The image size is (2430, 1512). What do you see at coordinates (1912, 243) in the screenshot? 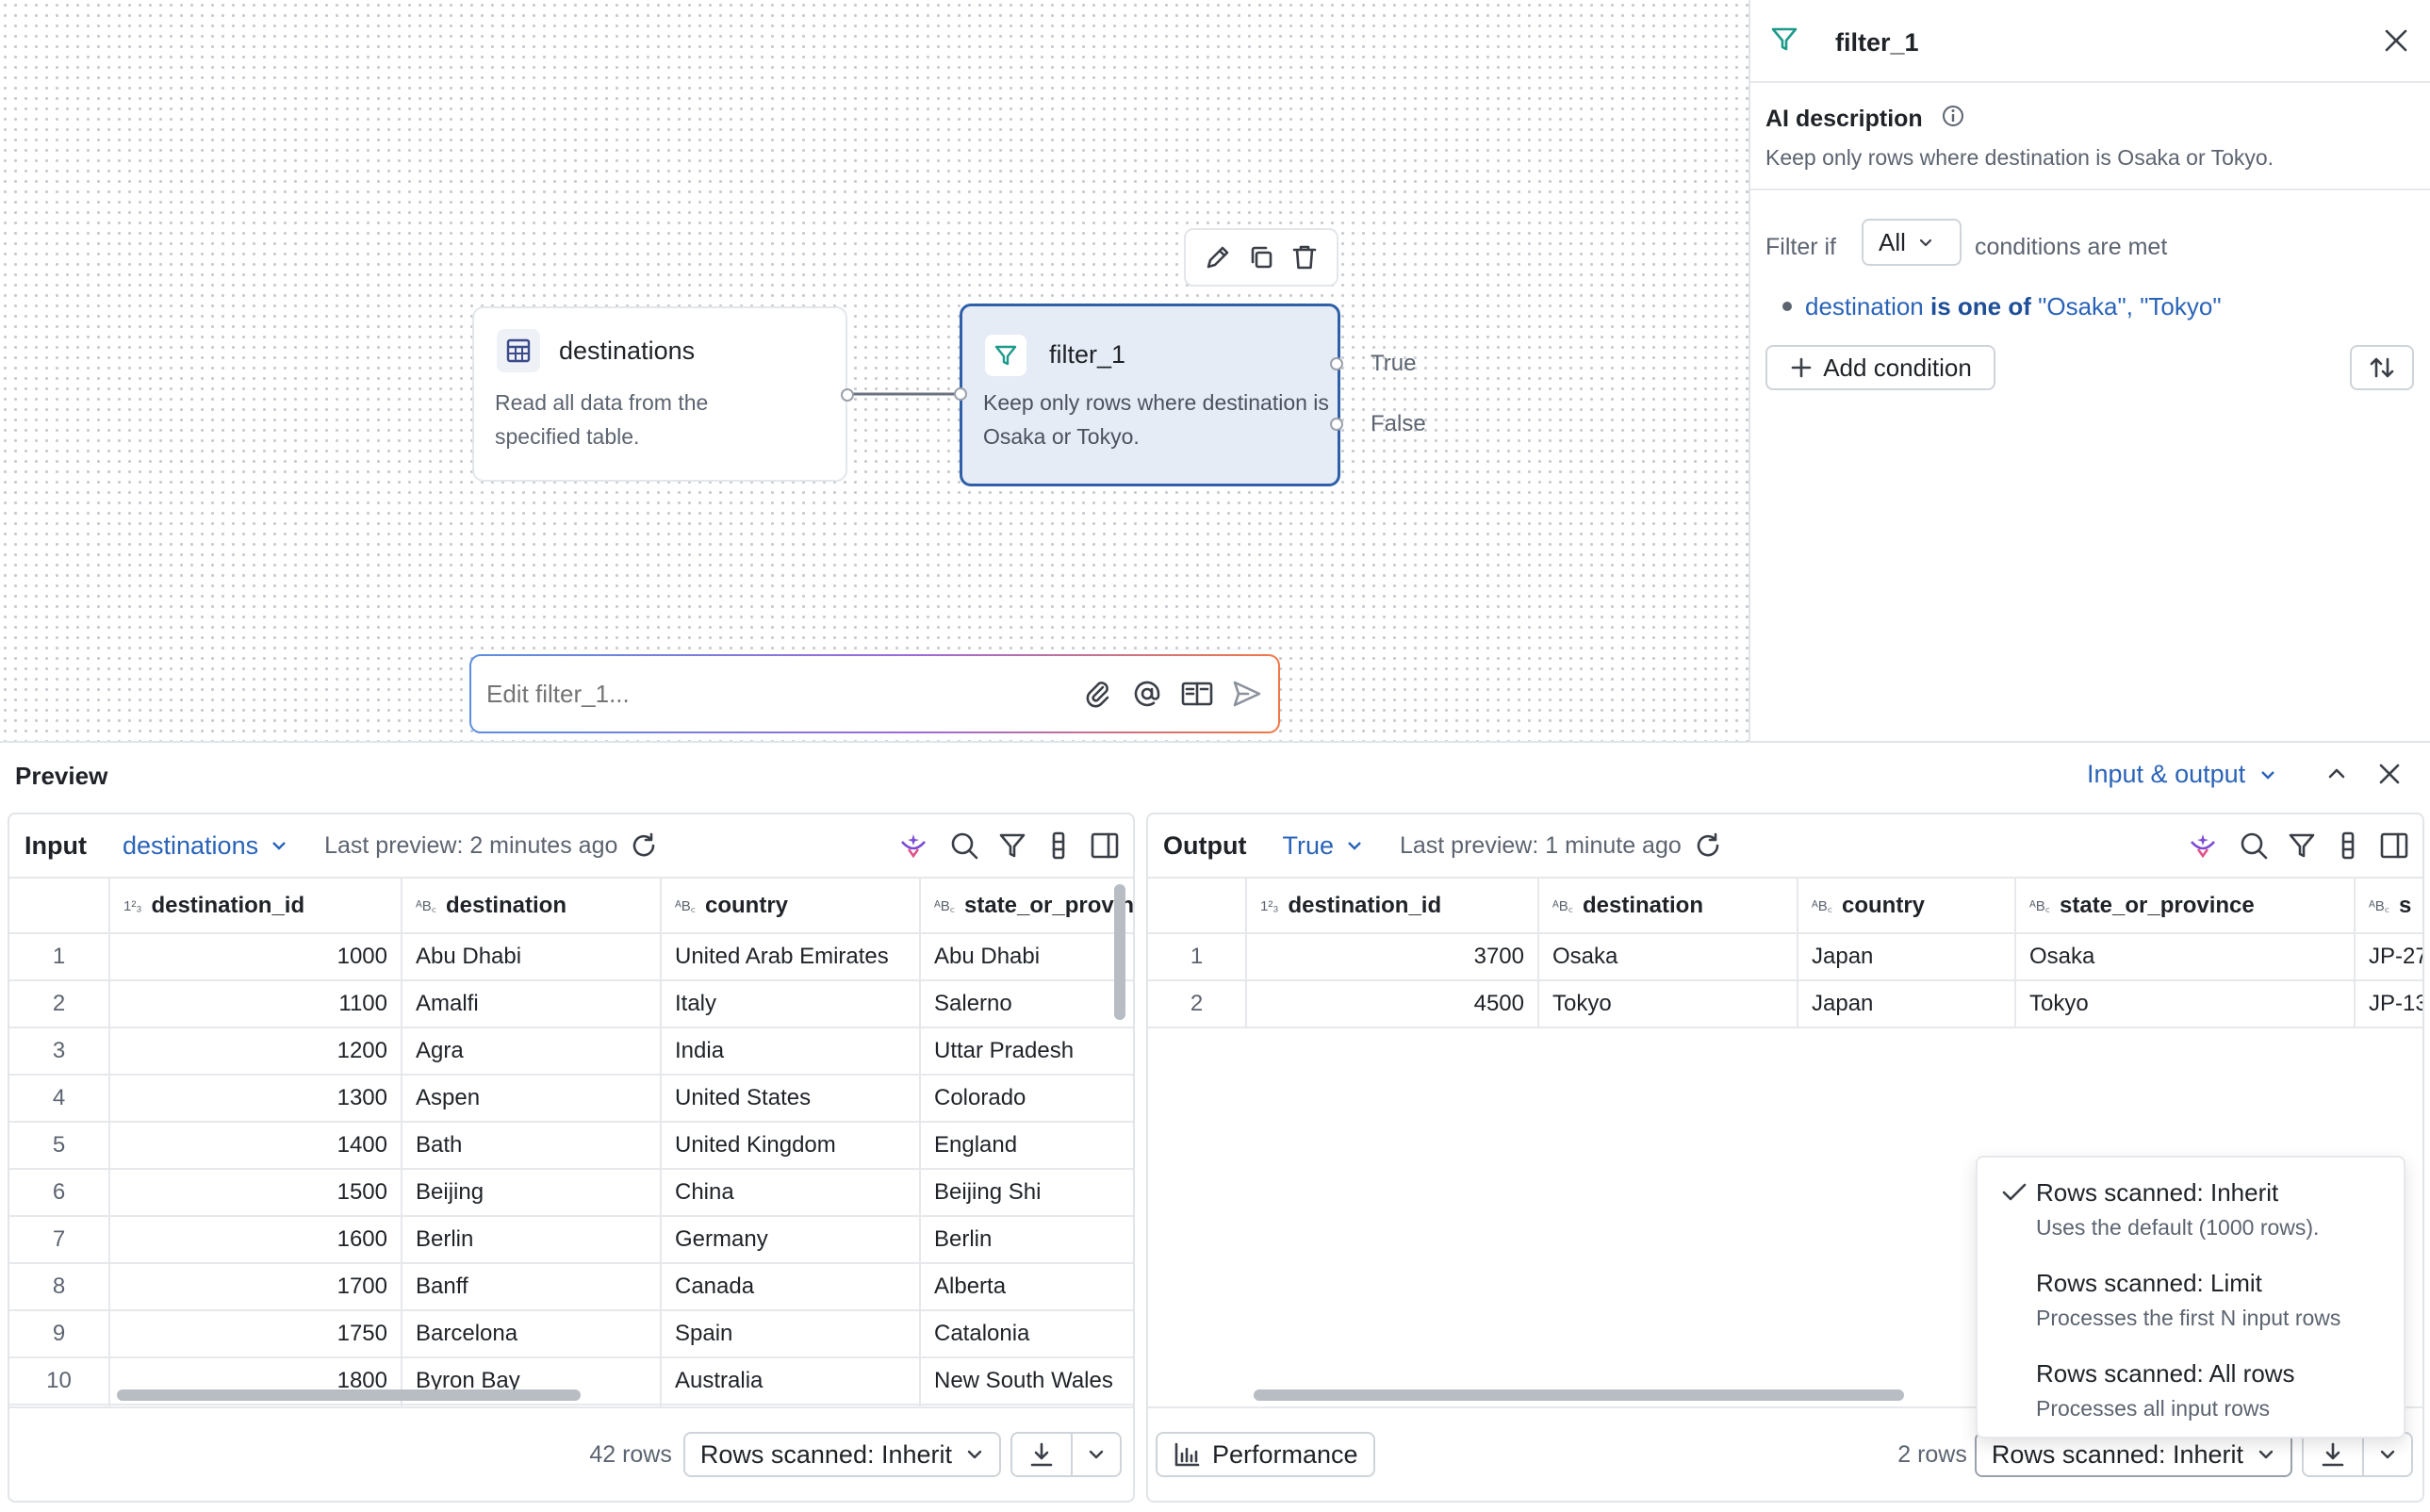
I see `filter-mode-select: All` at bounding box center [1912, 243].